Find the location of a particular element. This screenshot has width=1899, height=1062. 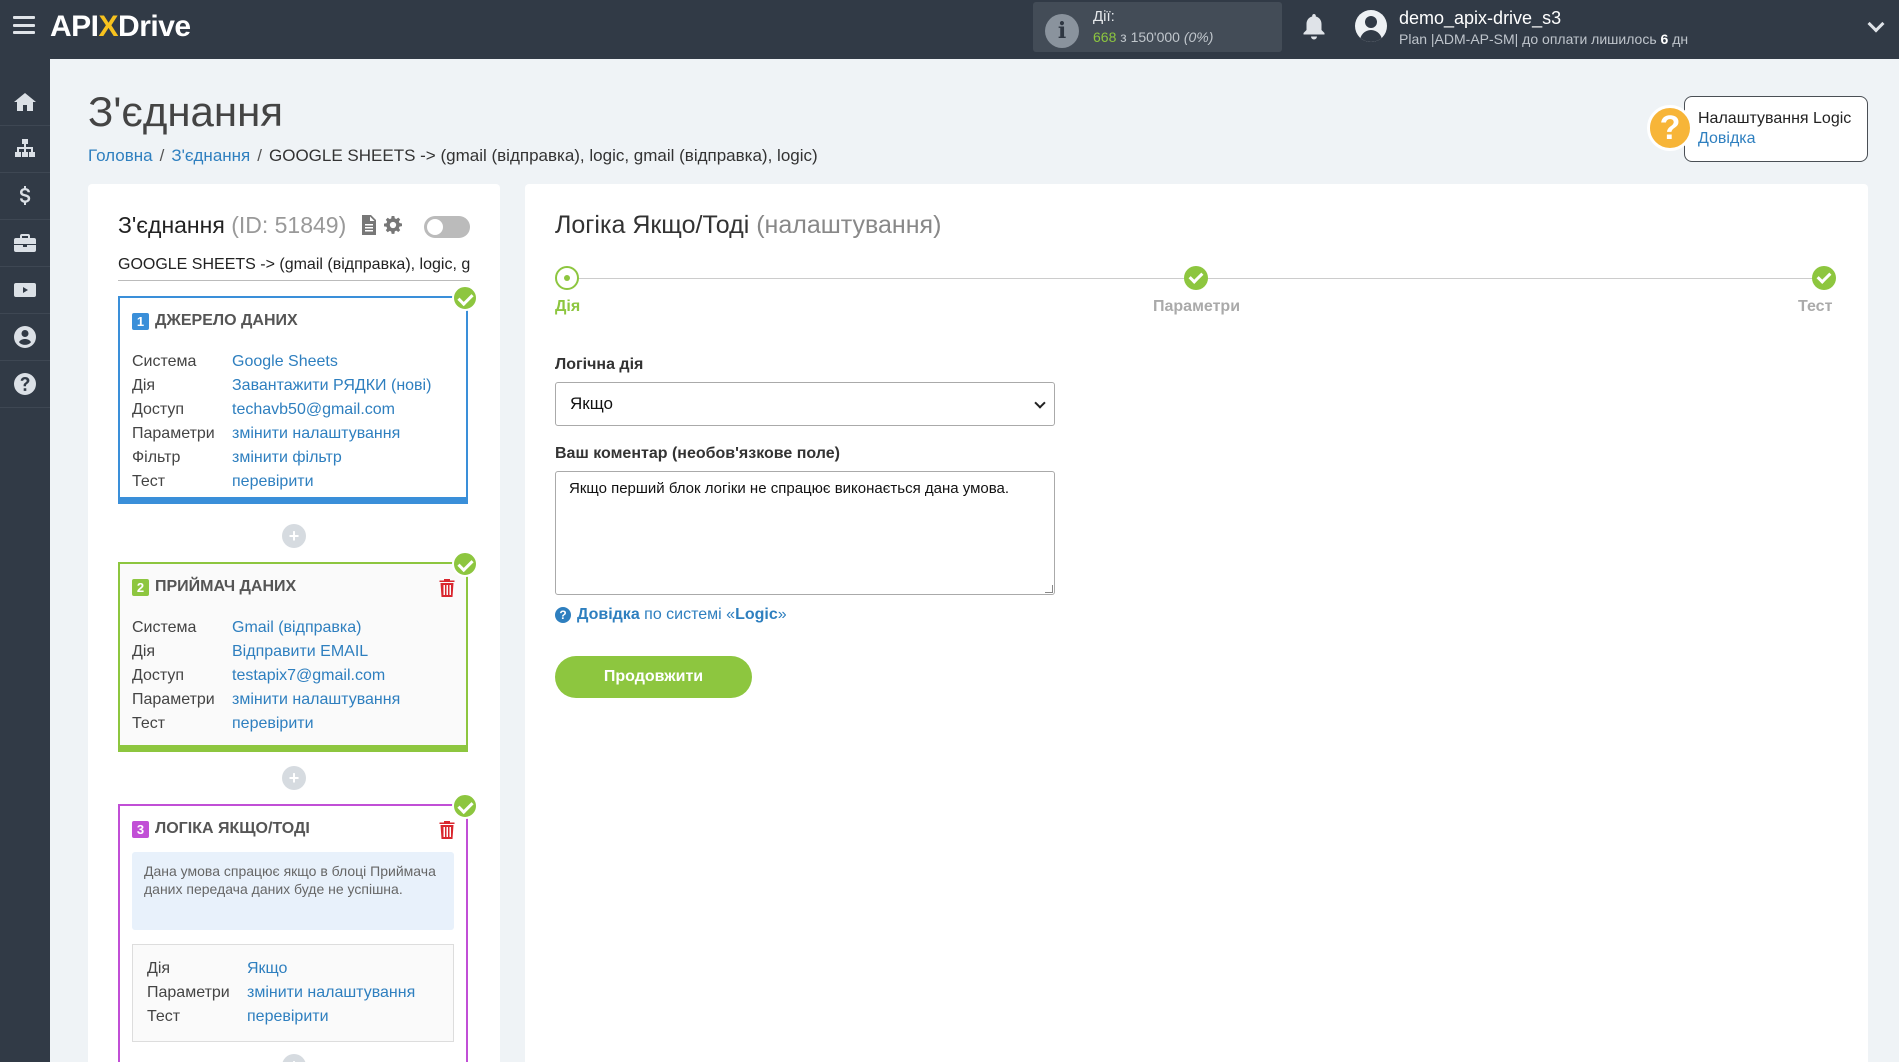

source-filter-link: змінити фільтр is located at coordinates (287, 458).